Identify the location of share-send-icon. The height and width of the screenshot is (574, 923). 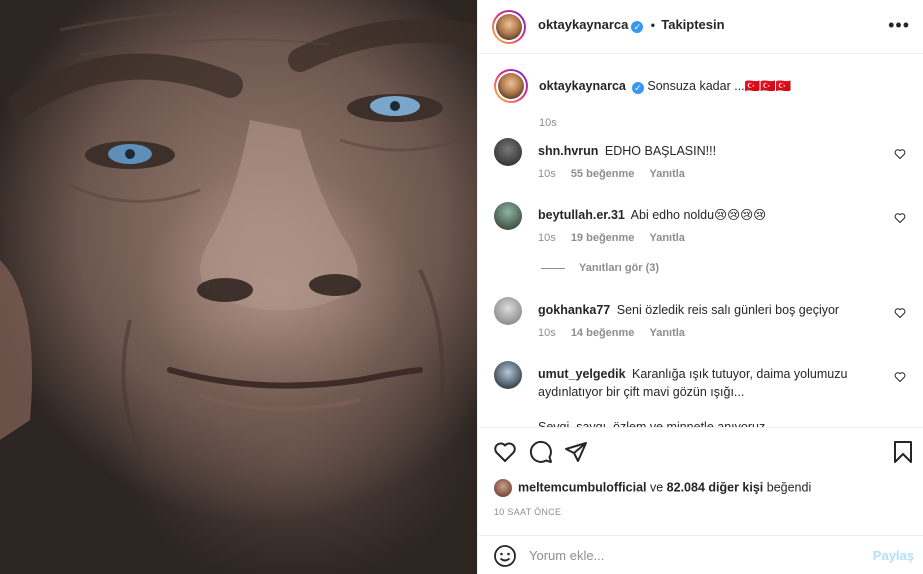
(576, 452).